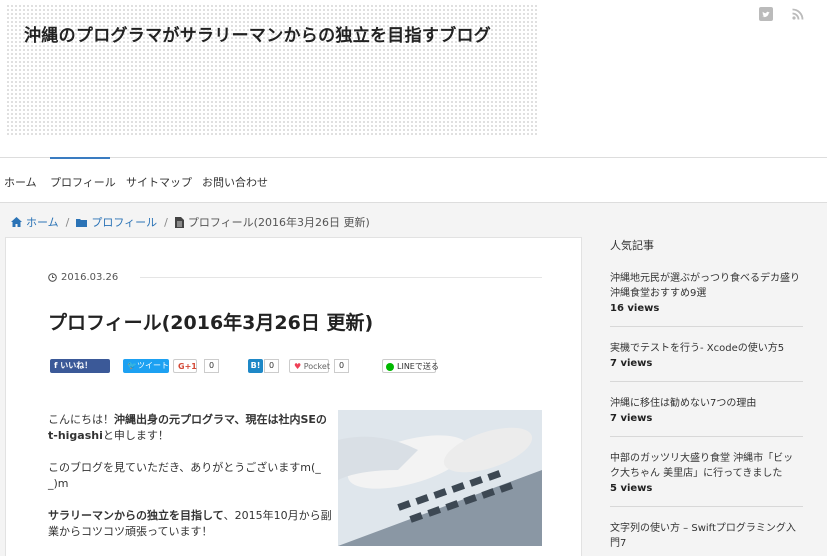  I want to click on twitter-tweet-button: 🐦ツイート, so click(146, 366).